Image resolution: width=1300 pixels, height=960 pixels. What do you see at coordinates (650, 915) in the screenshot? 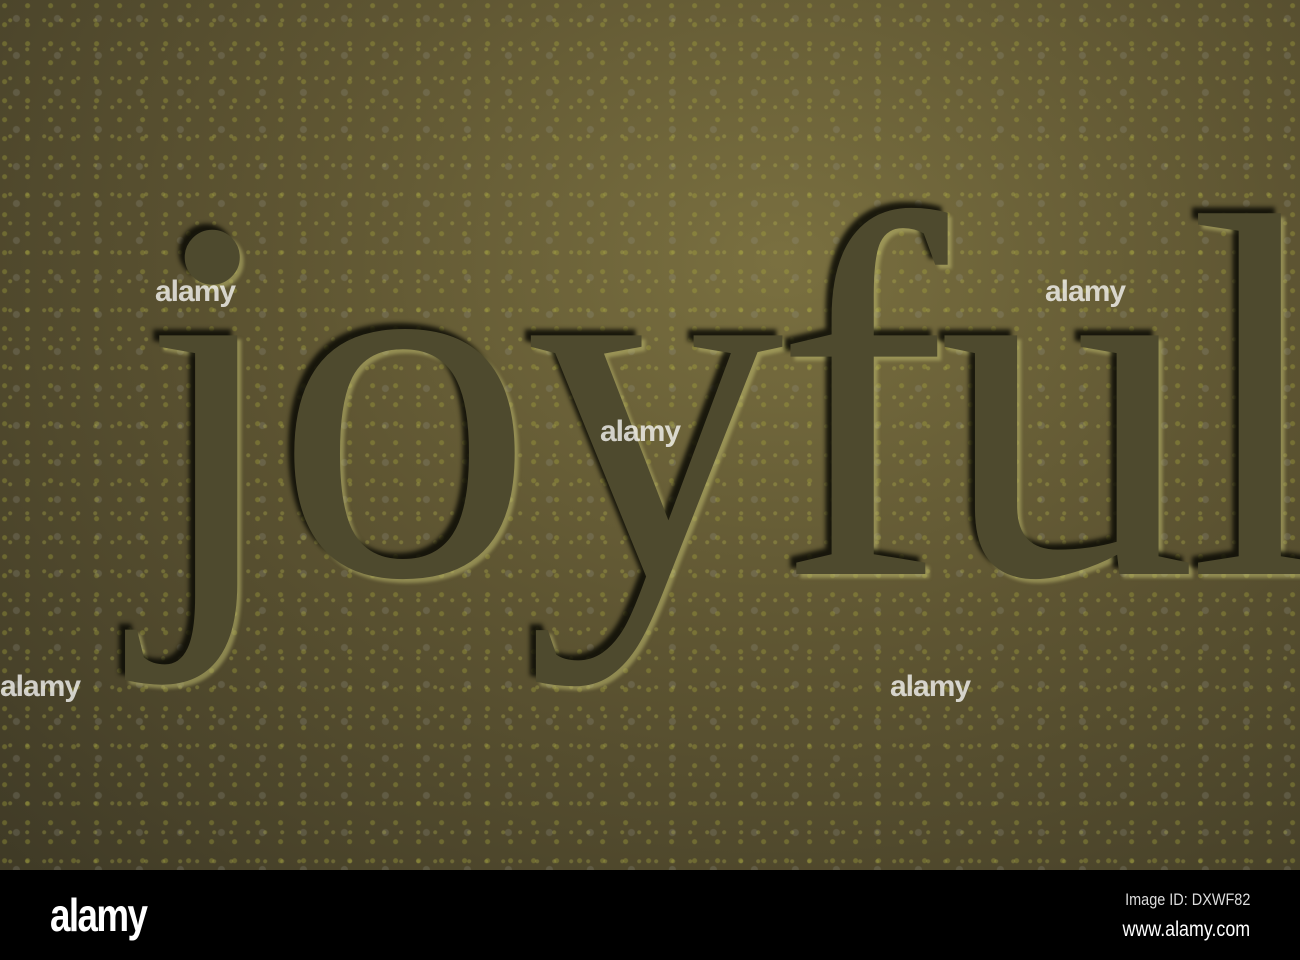
I see `footer-bar: alamy Image ID: DXWF82 www.alamy.com` at bounding box center [650, 915].